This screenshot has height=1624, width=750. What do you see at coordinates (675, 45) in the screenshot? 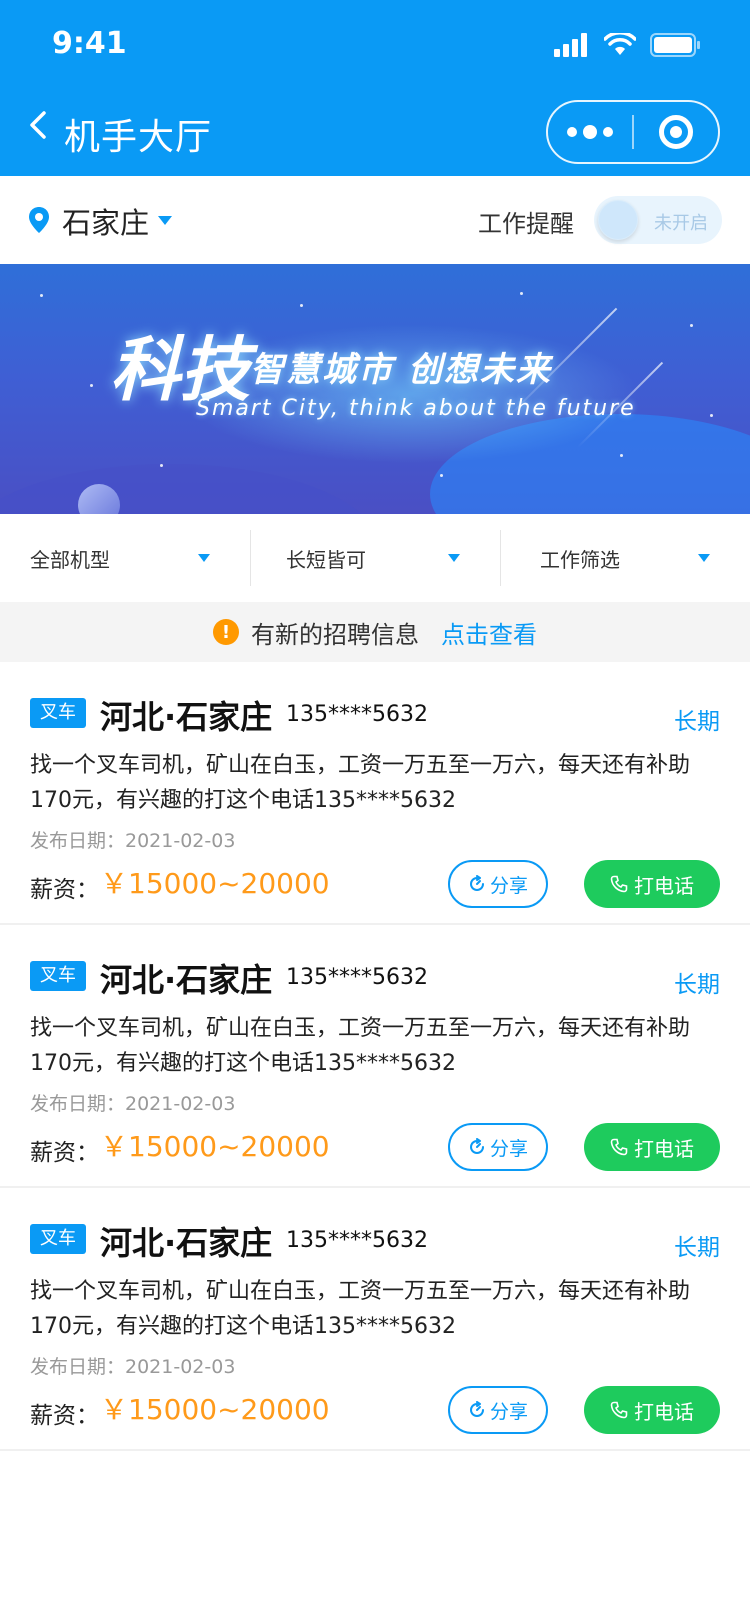
I see `battery-icon` at bounding box center [675, 45].